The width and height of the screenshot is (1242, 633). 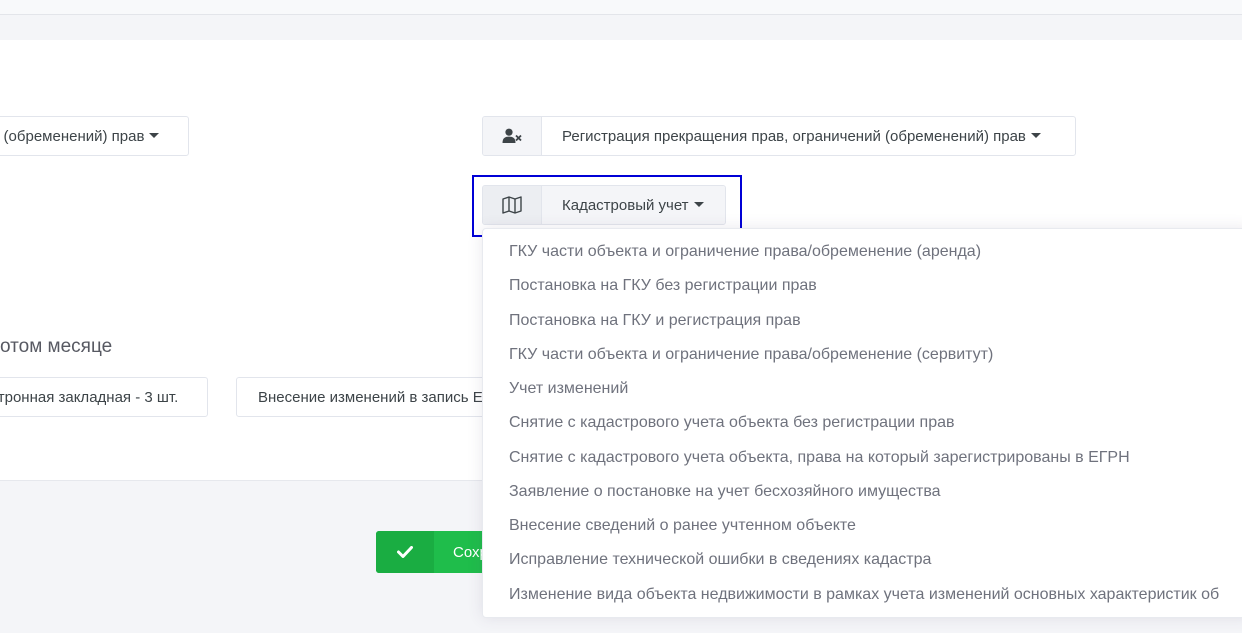 What do you see at coordinates (436, 552) in the screenshot?
I see `save-button: Сохр` at bounding box center [436, 552].